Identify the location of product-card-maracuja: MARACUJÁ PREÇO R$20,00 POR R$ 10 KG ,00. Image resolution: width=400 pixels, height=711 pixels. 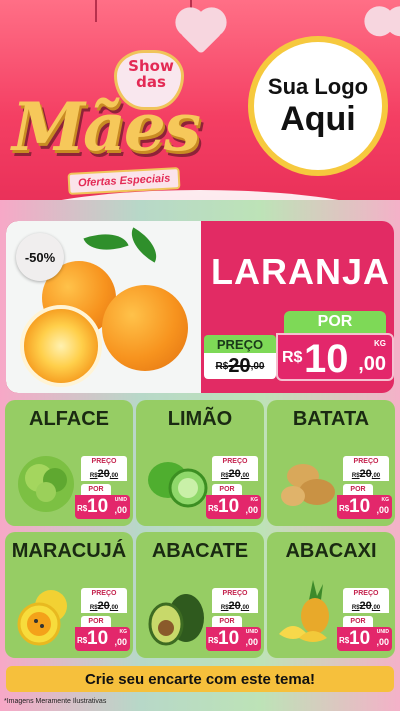
(69, 595).